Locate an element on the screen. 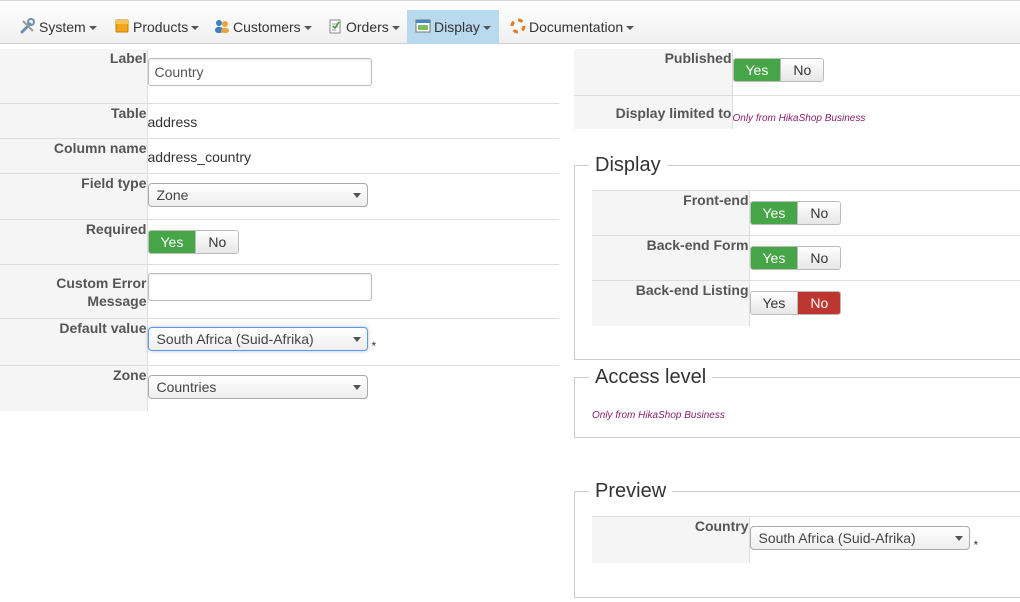 The height and width of the screenshot is (602, 1020). users-icon is located at coordinates (222, 26).